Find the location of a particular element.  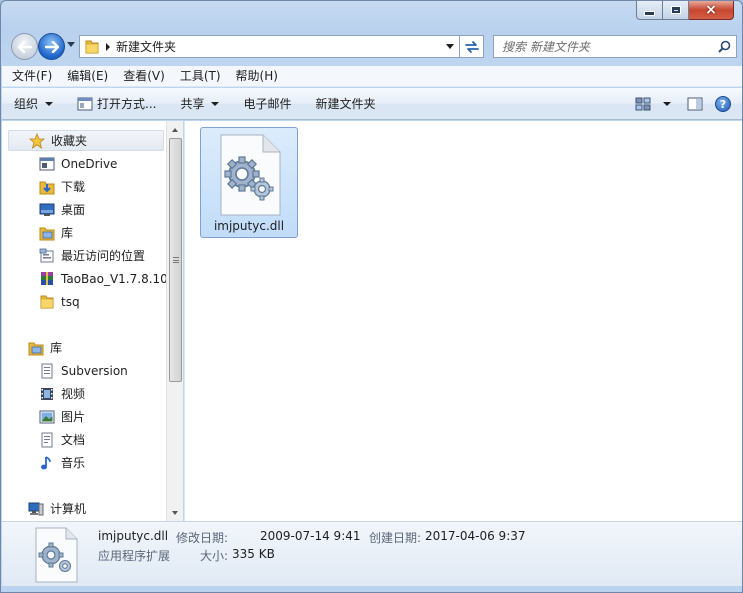

organize-label: 组织 is located at coordinates (26, 104).